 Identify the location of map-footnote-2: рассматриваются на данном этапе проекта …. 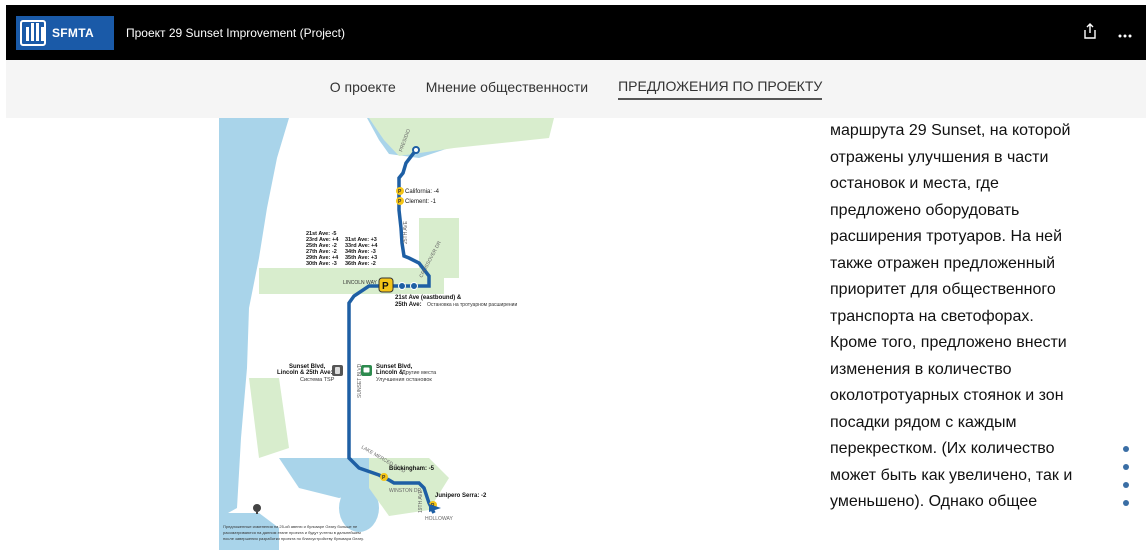
(292, 532).